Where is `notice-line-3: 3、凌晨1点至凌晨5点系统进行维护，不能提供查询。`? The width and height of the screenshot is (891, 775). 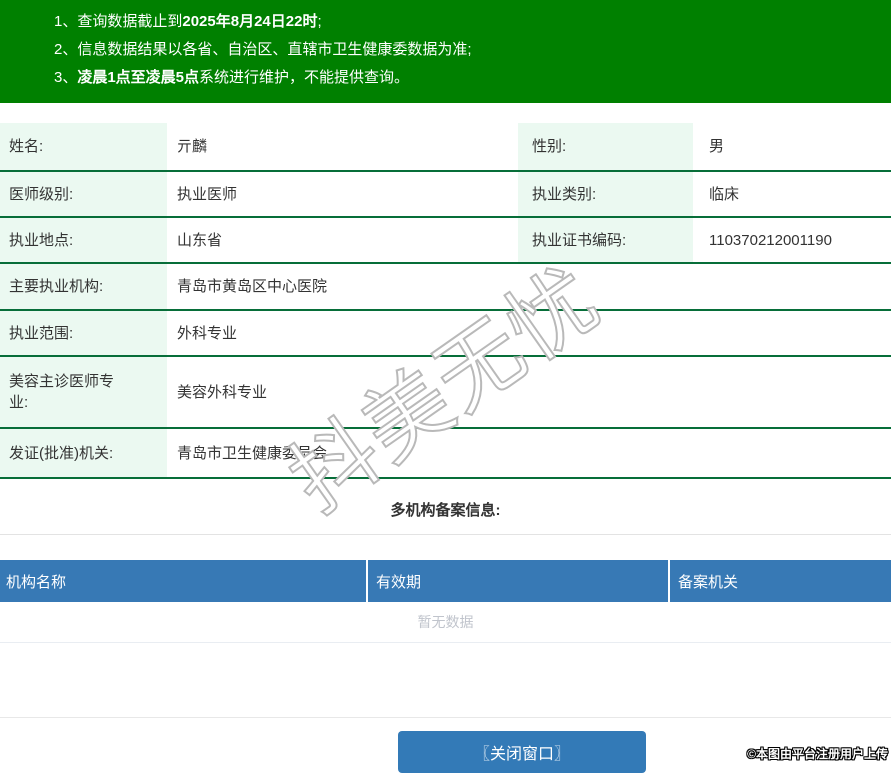
notice-line-3: 3、凌晨1点至凌晨5点系统进行维护，不能提供查询。 is located at coordinates (232, 77).